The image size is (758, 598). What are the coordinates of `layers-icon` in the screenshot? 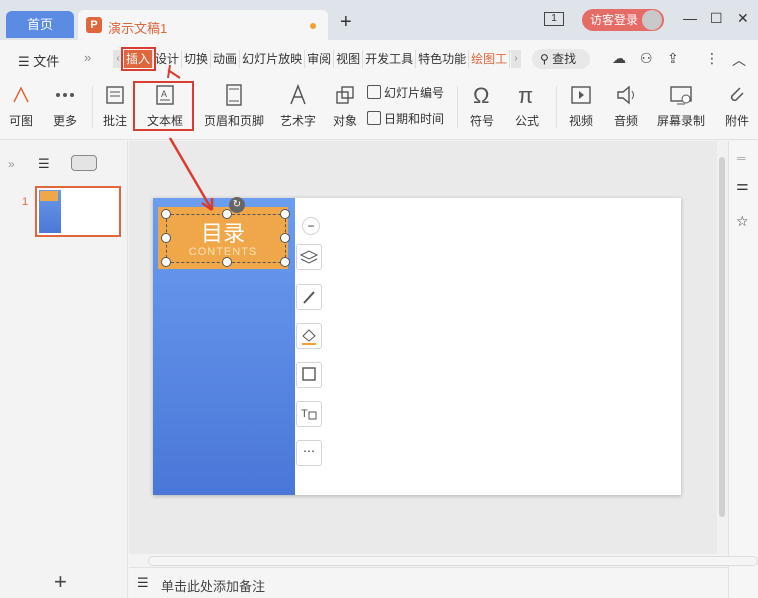 It's located at (309, 257).